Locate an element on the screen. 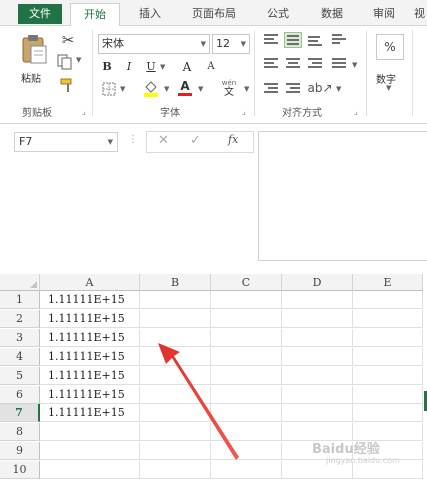 Image resolution: width=427 pixels, height=483 pixels. arrow-shape is located at coordinates (198, 401).